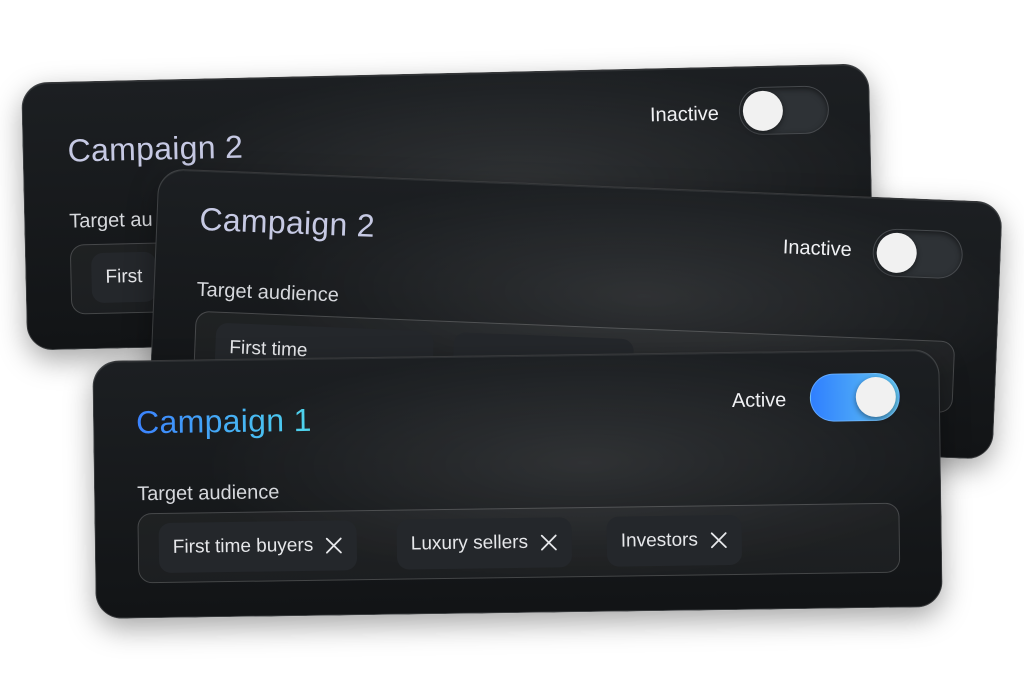 The image size is (1024, 682). I want to click on audience-tag-first-time-buyers: First time buyers, so click(258, 547).